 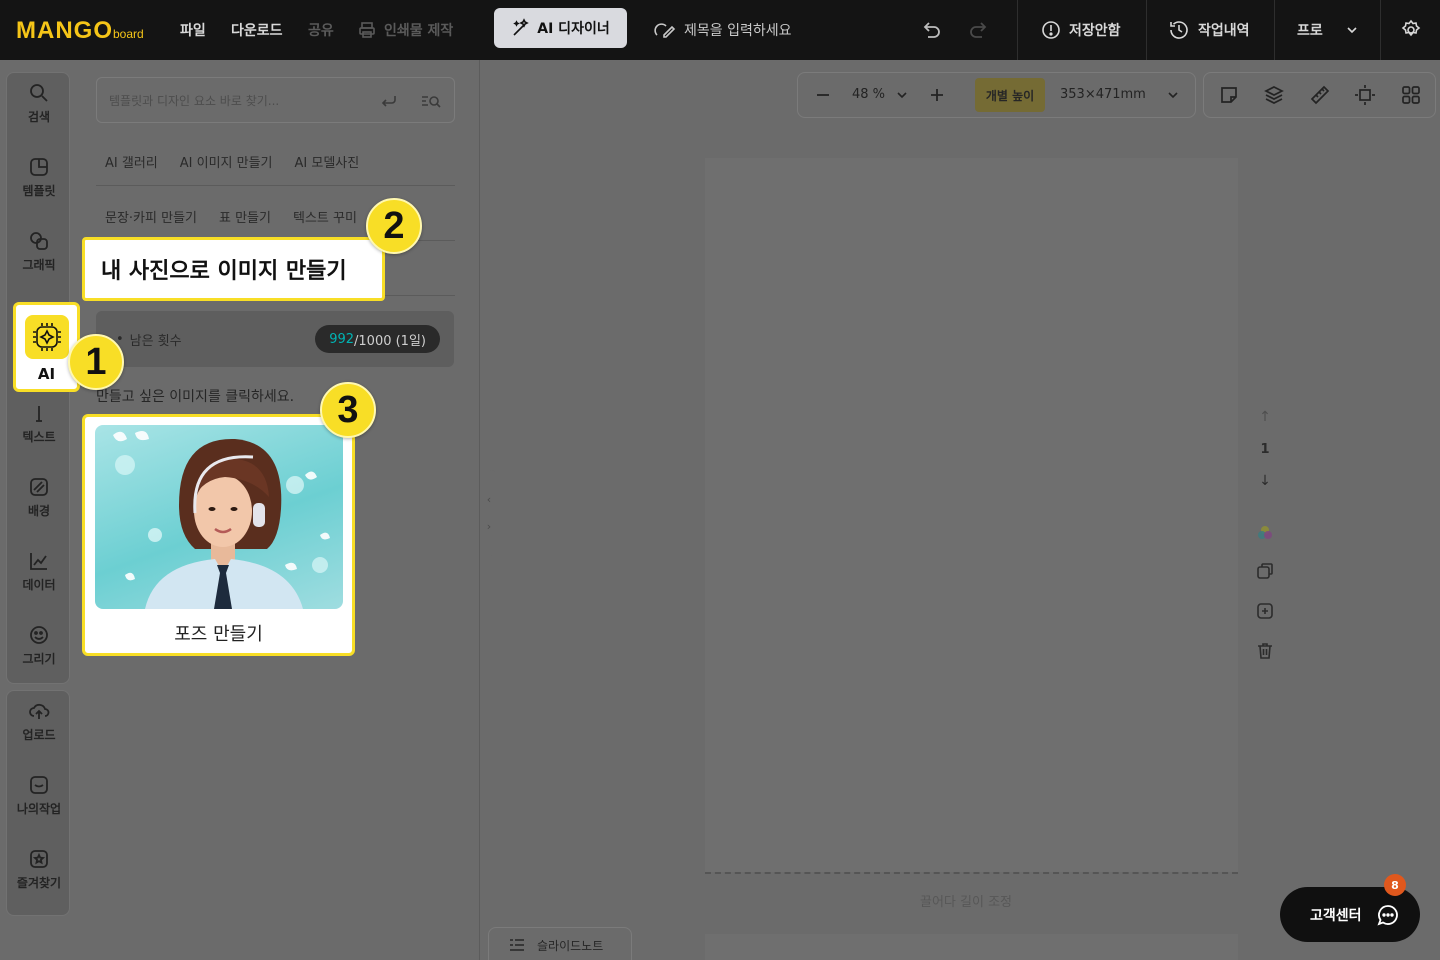 I want to click on rail-draw: 그리기, so click(x=39, y=645).